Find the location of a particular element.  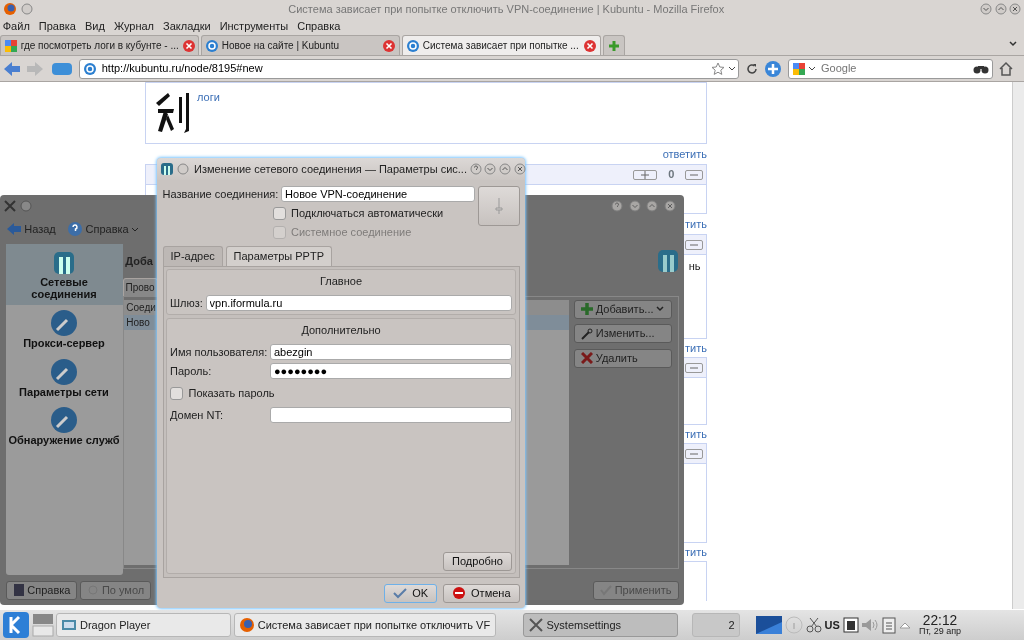

text-field: Новое VPN-соединение is located at coordinates (378, 193).